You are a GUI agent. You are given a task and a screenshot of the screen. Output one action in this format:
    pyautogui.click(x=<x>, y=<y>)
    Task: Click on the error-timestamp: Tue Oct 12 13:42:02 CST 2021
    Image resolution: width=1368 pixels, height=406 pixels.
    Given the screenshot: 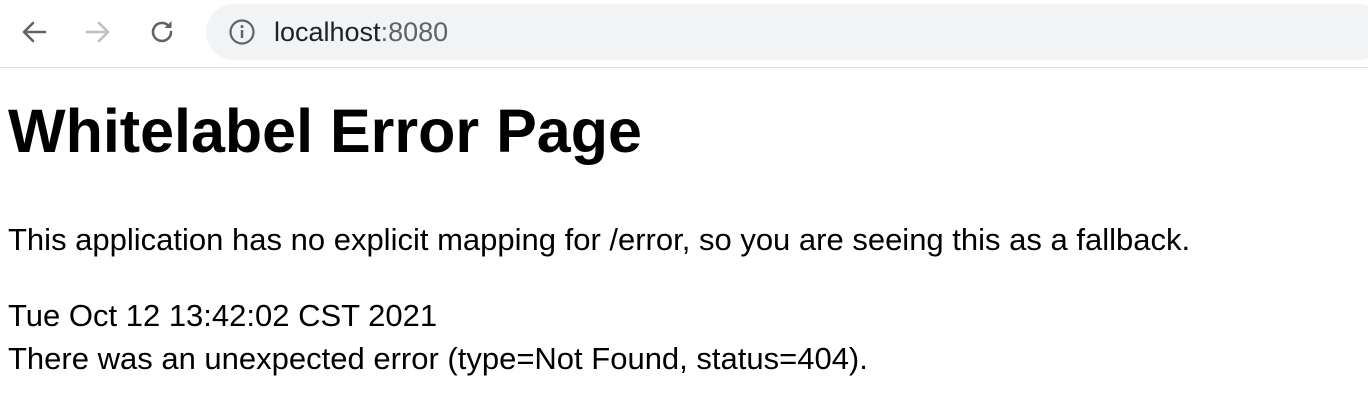 What is the action you would take?
    pyautogui.click(x=223, y=315)
    